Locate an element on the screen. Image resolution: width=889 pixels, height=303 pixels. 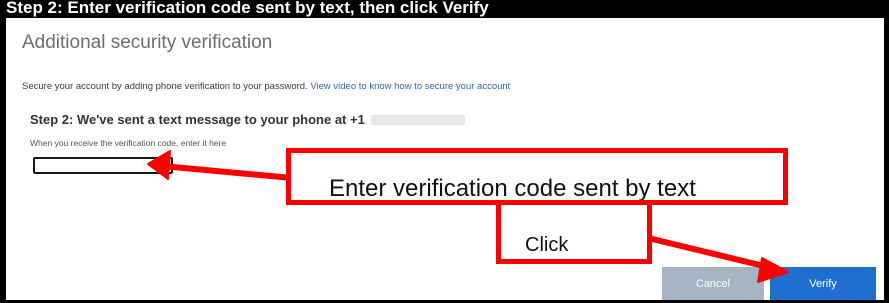
arrow-to-verify is located at coordinates (706, 252).